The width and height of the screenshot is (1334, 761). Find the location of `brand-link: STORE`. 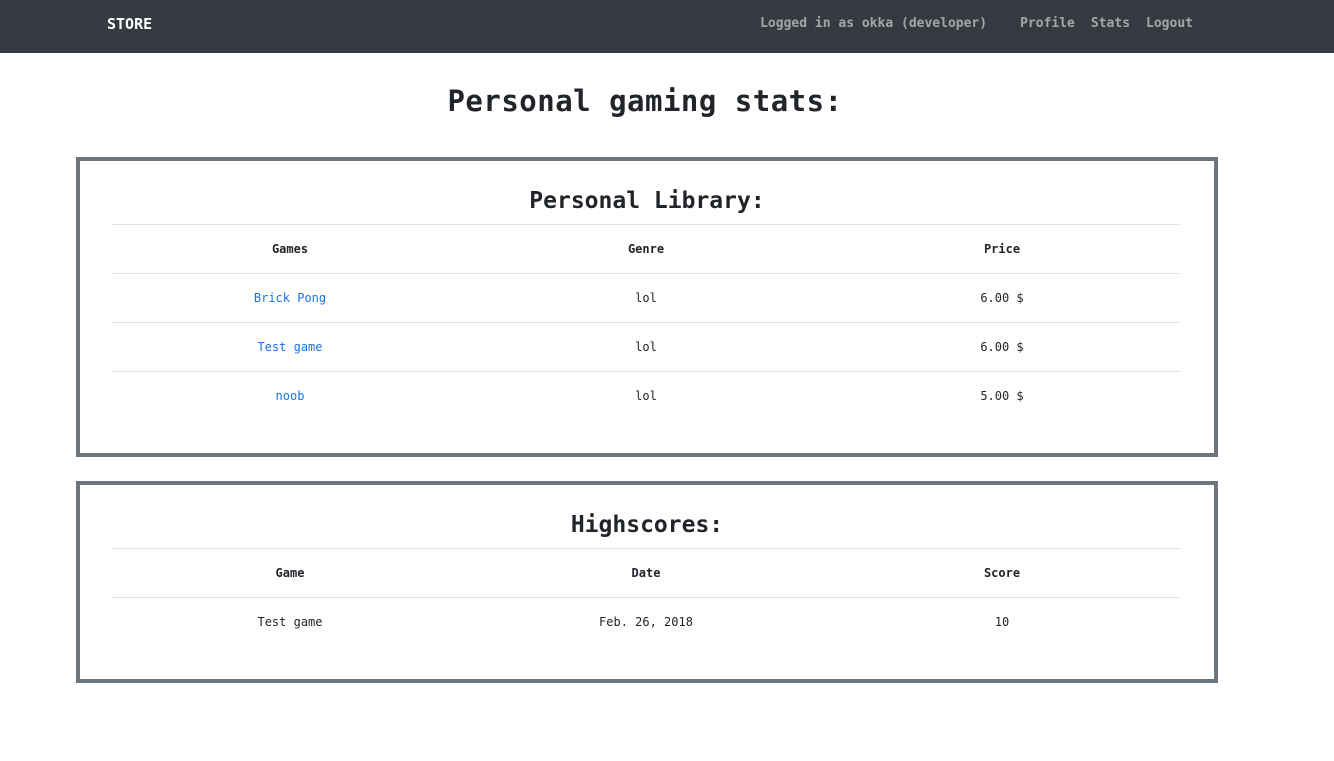

brand-link: STORE is located at coordinates (129, 24).